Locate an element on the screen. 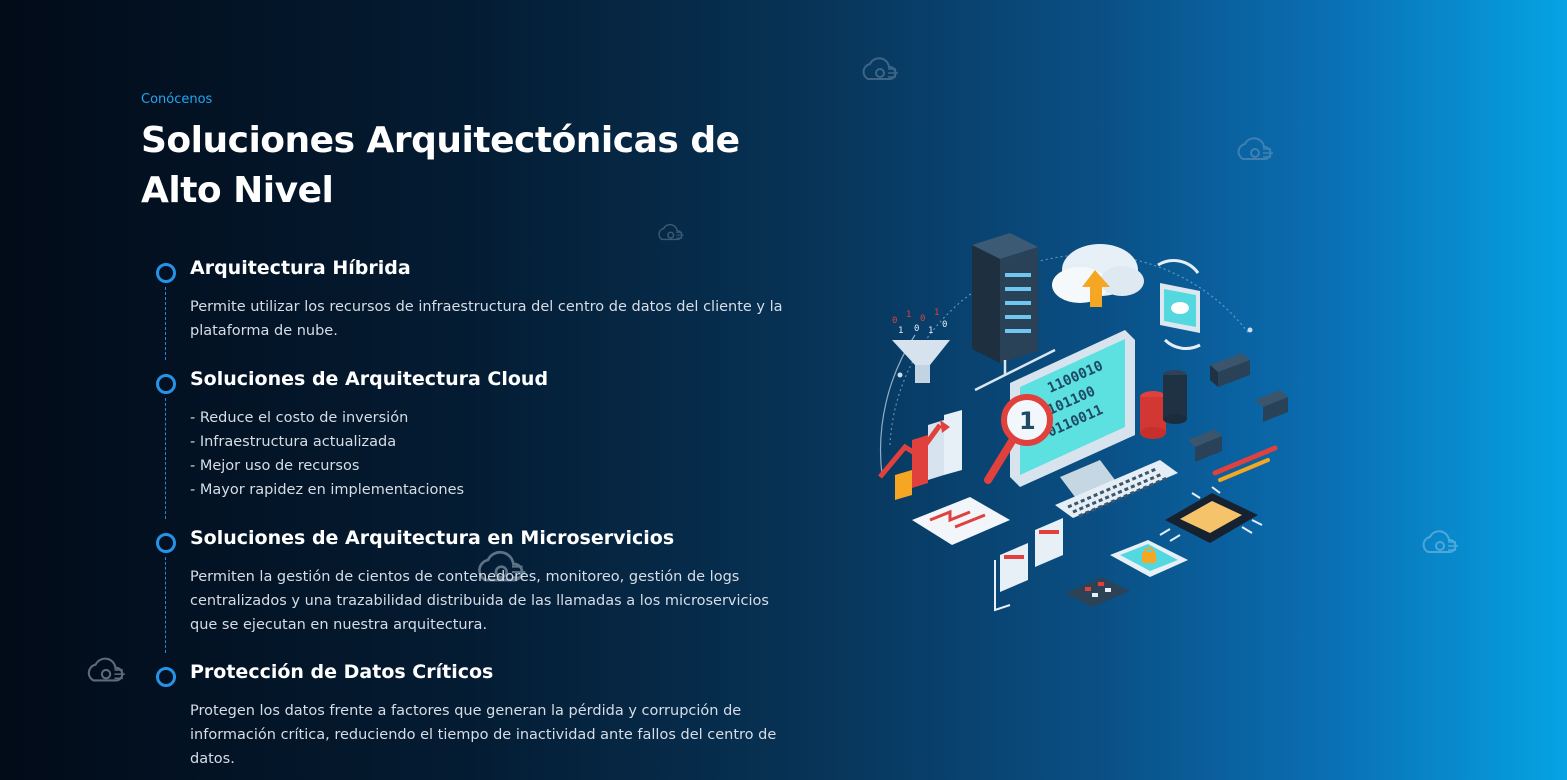 The width and height of the screenshot is (1567, 780). feature-title: Arquitectura Híbrida is located at coordinates (300, 268).